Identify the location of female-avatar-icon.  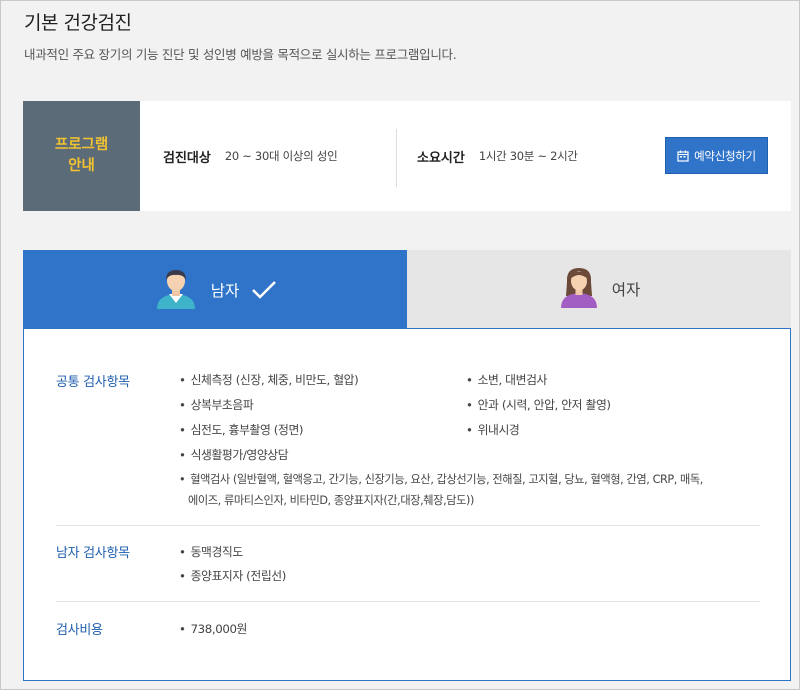
(579, 289).